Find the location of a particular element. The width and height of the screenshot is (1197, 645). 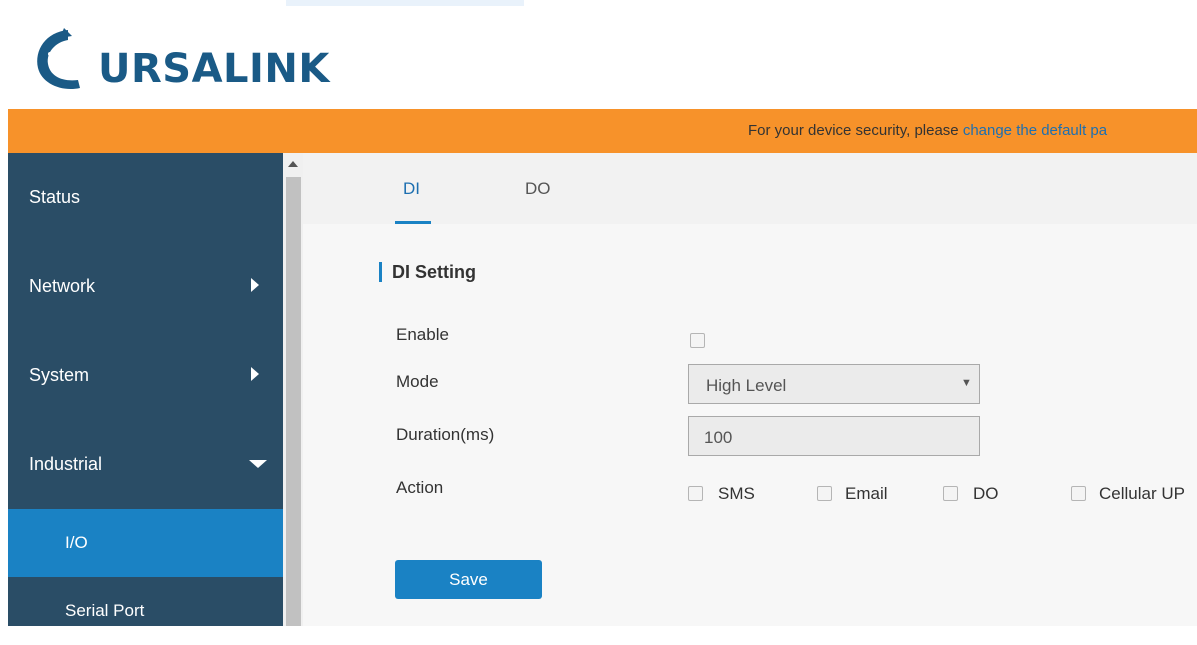

scroll-up-icon is located at coordinates (293, 164).